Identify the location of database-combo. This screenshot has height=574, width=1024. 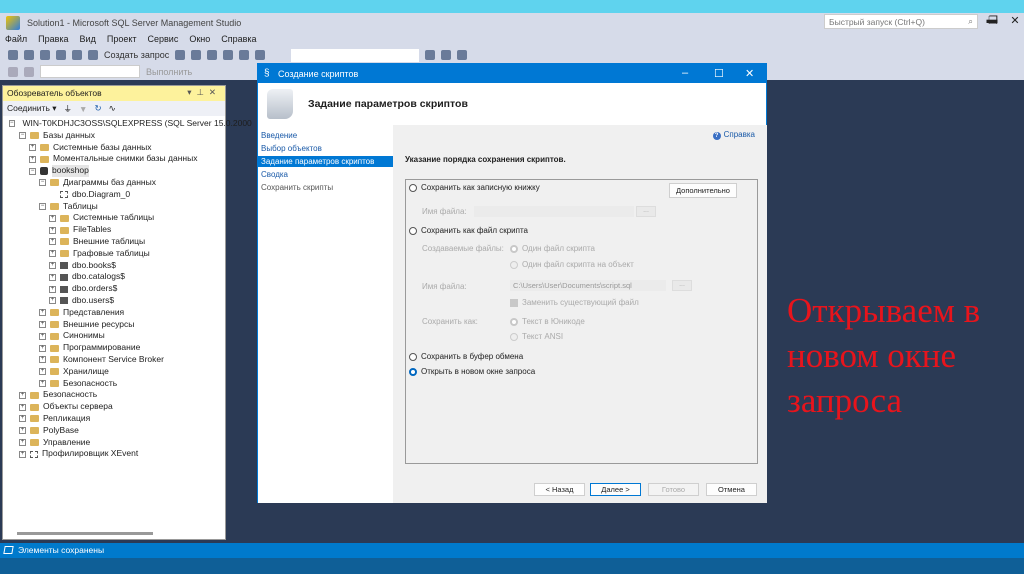
(90, 71).